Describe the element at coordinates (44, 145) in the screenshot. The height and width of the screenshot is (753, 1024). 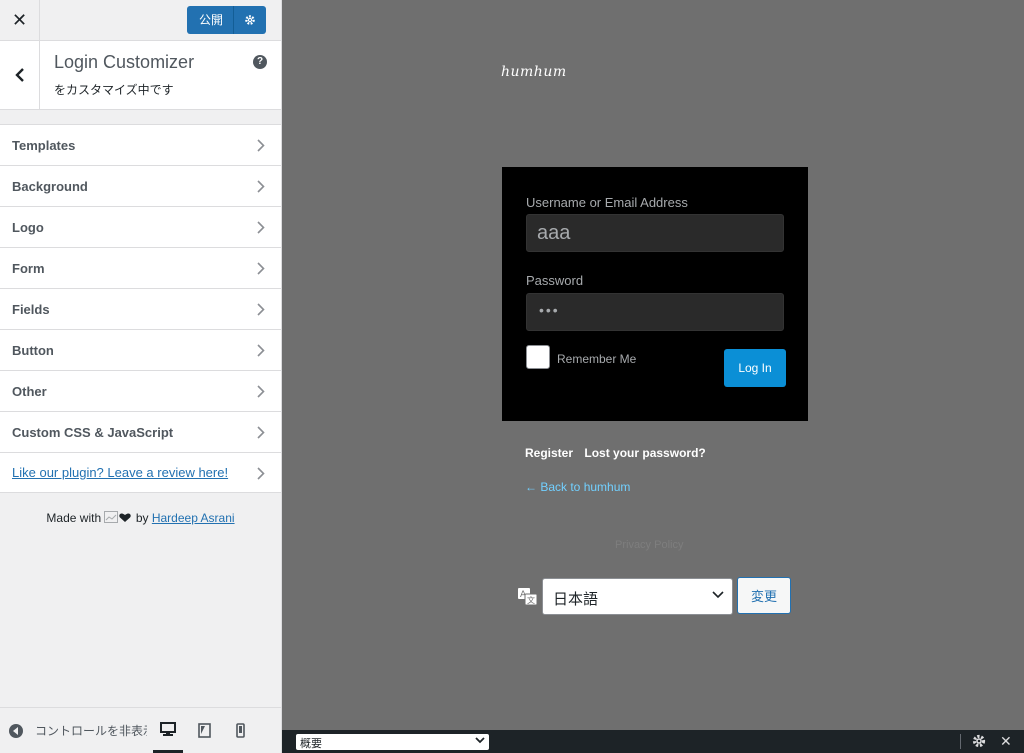
I see `menu-item-label: Templates` at that location.